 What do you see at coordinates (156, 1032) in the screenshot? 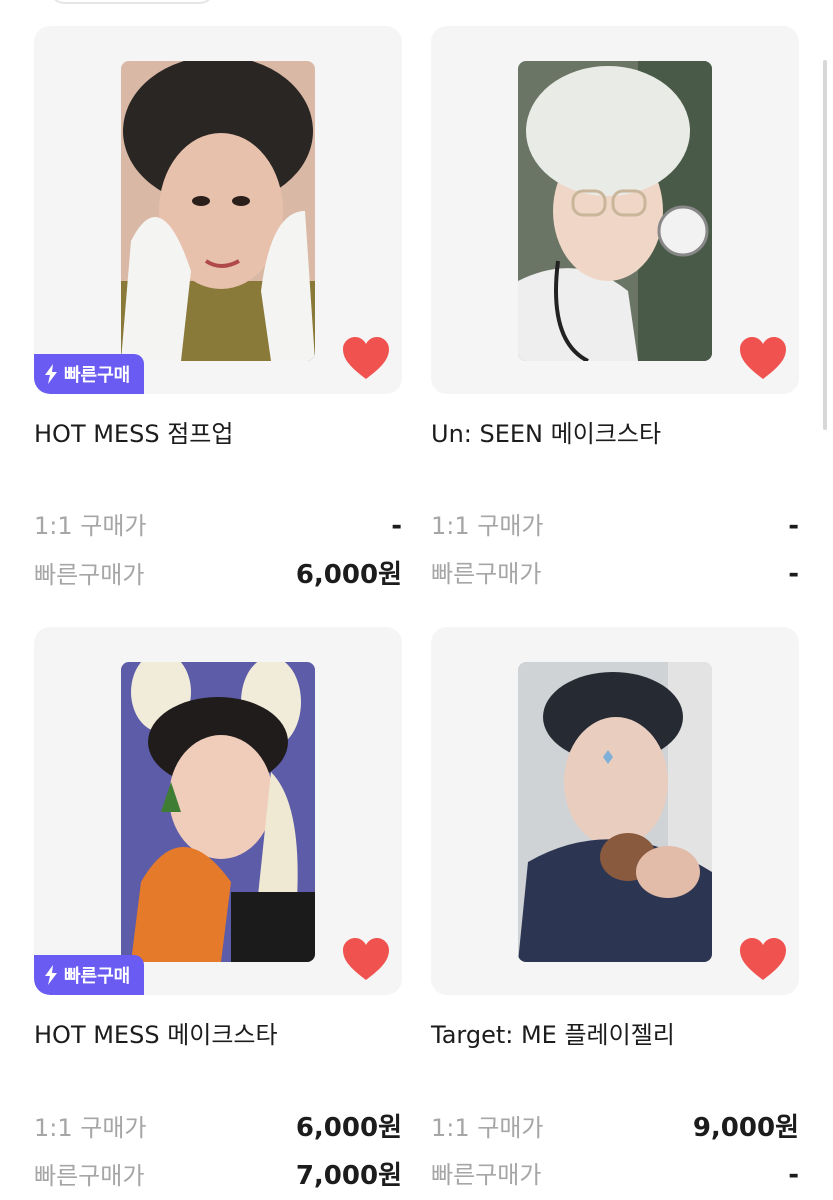
I see `product-title: HOT MESS 메이크스타` at bounding box center [156, 1032].